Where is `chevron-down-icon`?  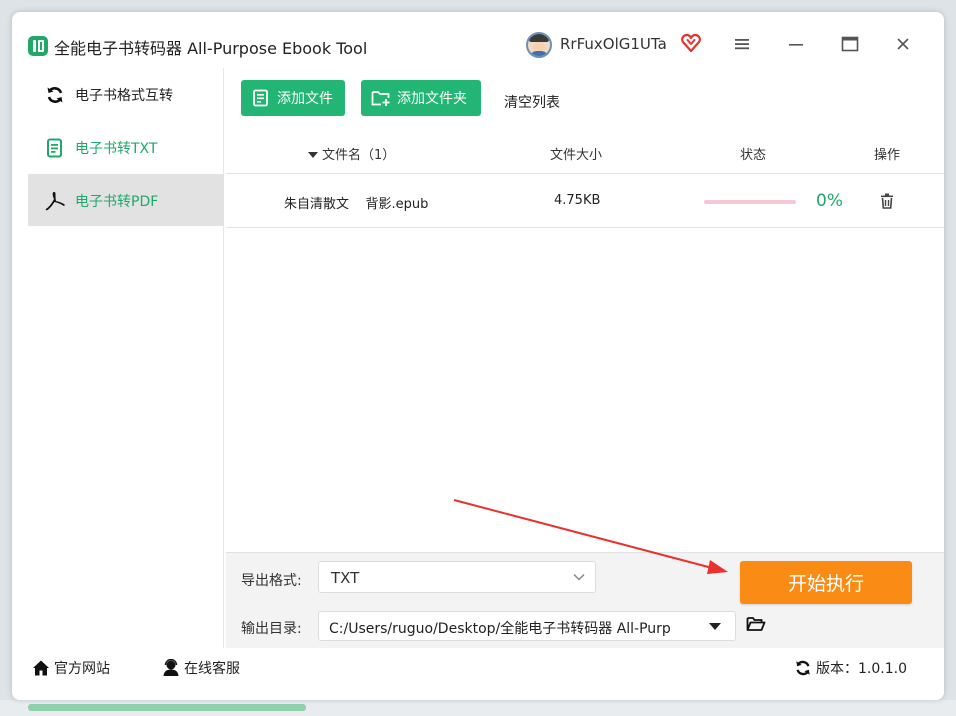 chevron-down-icon is located at coordinates (579, 577).